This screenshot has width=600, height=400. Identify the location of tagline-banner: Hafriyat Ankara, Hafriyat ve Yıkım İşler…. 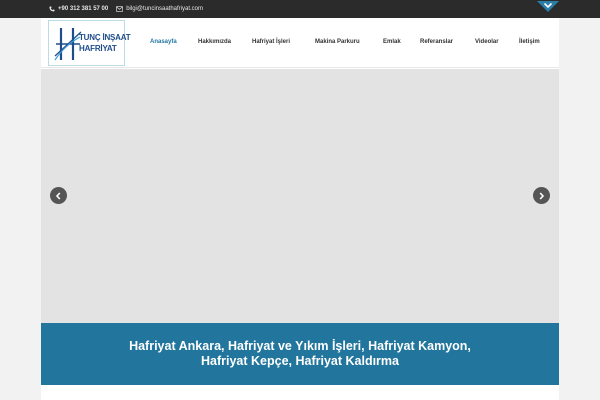
(300, 354).